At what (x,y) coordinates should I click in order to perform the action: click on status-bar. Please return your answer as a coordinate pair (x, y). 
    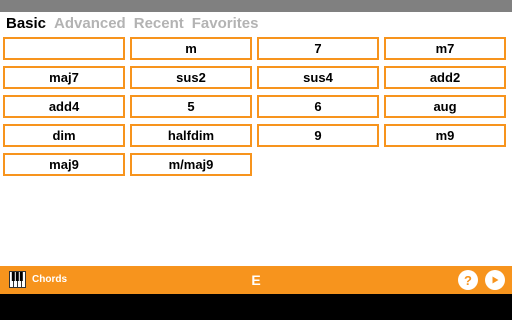
    Looking at the image, I should click on (256, 6).